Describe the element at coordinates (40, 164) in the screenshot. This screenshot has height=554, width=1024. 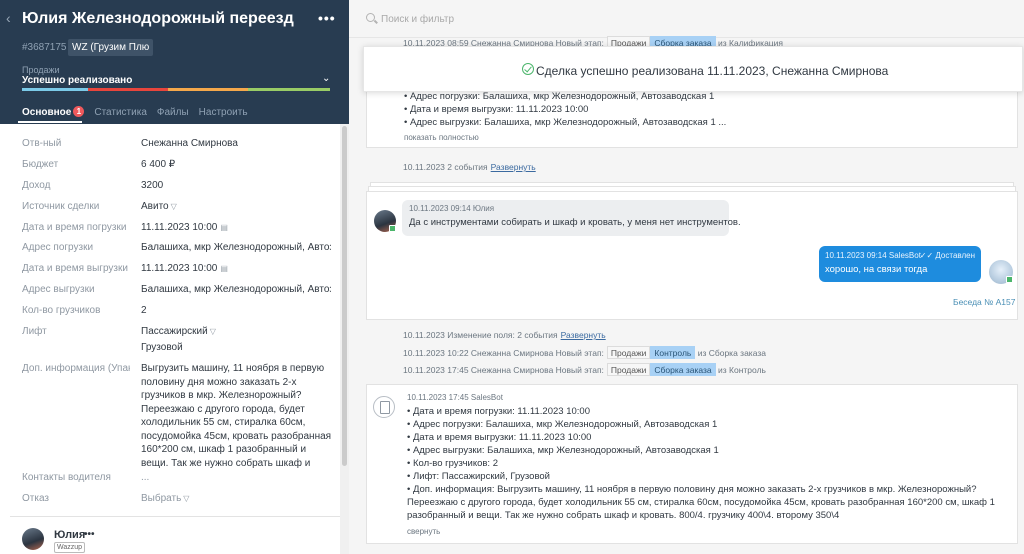
I see `field-label-budget: Бюджет` at that location.